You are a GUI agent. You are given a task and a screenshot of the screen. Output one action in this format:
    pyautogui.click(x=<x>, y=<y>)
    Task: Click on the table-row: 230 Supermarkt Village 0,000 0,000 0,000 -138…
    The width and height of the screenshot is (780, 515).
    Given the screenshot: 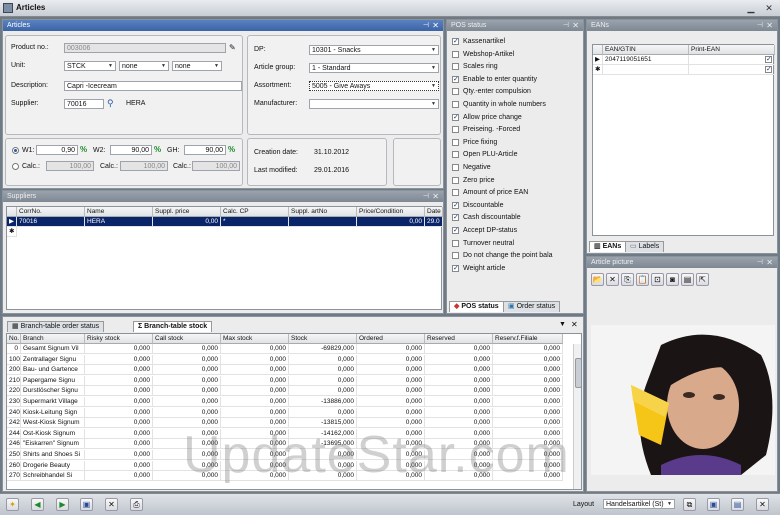 What is the action you would take?
    pyautogui.click(x=290, y=402)
    